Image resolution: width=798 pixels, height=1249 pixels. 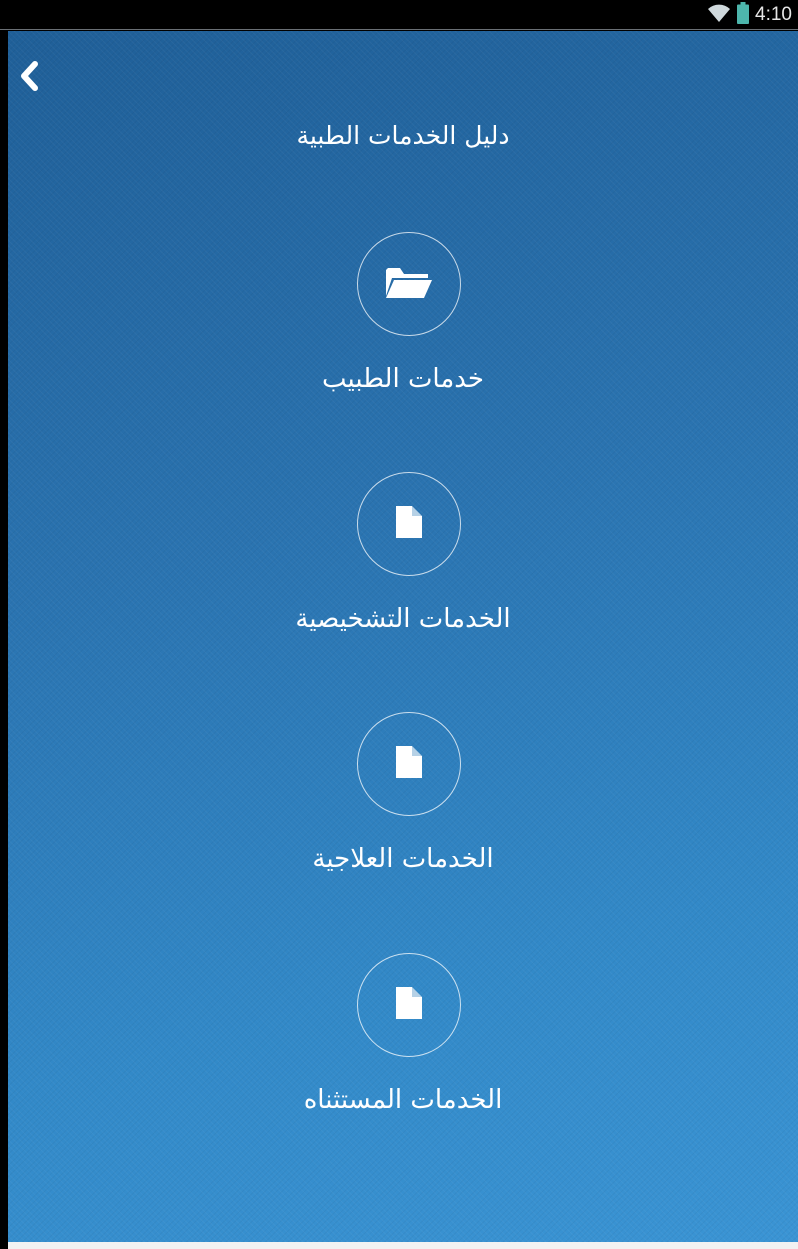 I want to click on menu-item-label: الخدمات العلاجية, so click(x=403, y=859).